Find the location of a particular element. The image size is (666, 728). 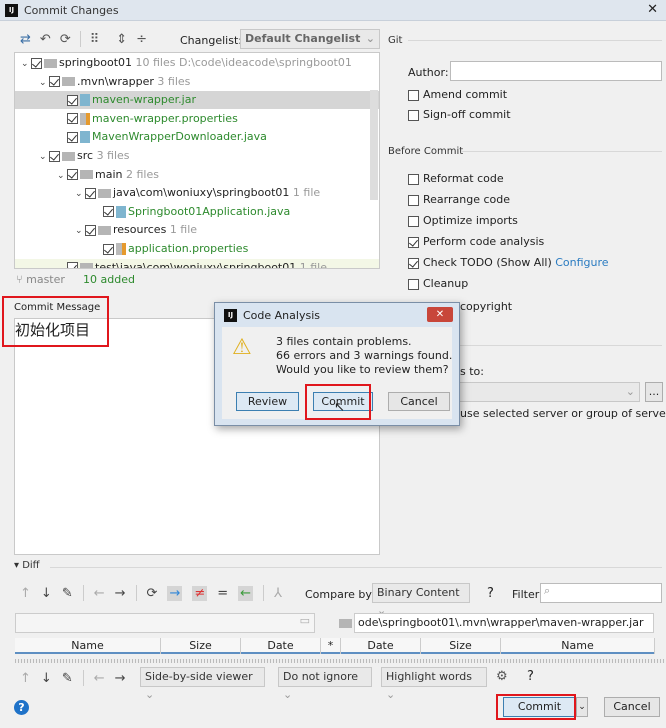

sync-icon: ⅄ is located at coordinates (278, 593).